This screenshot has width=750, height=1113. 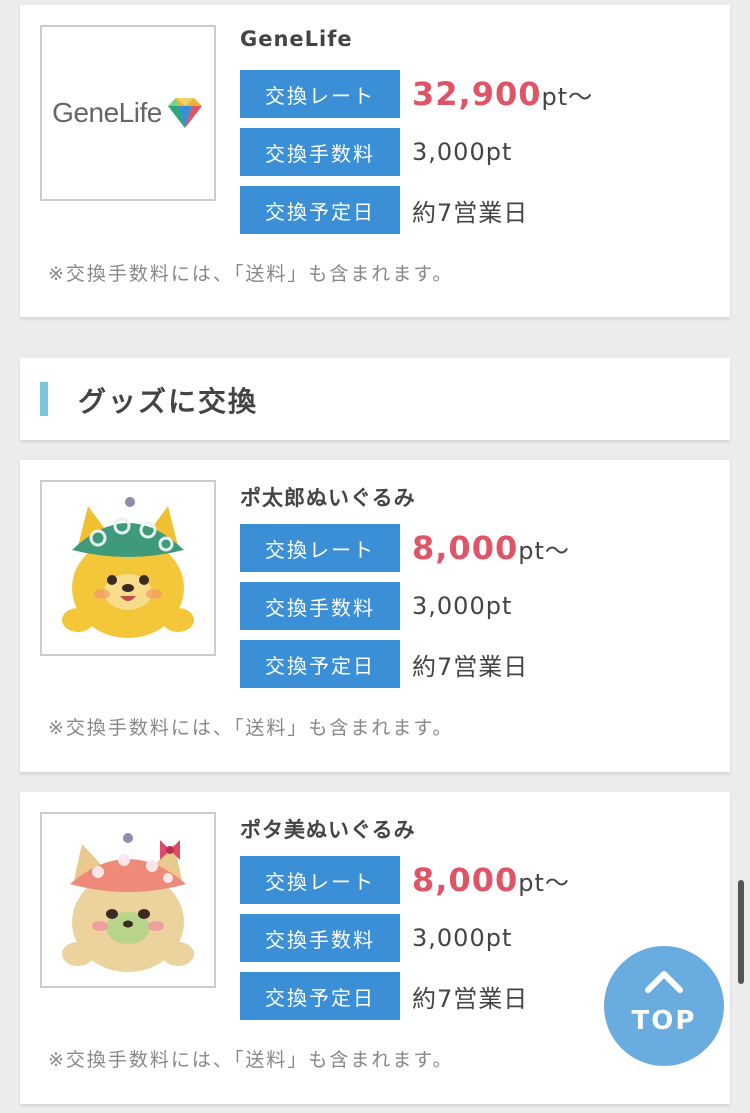 I want to click on rate-value: 32,900pt〜, so click(x=502, y=94).